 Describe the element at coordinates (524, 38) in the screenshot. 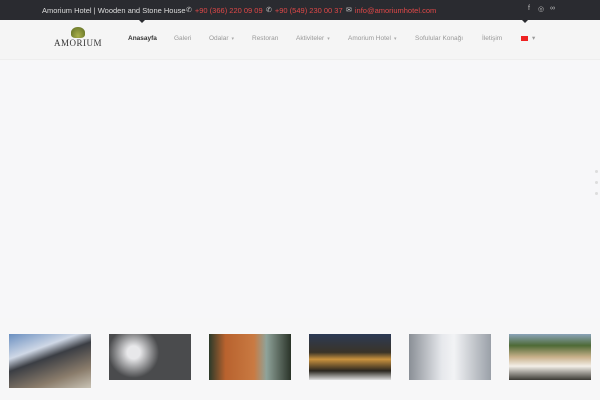

I see `turkish-flag-icon` at that location.